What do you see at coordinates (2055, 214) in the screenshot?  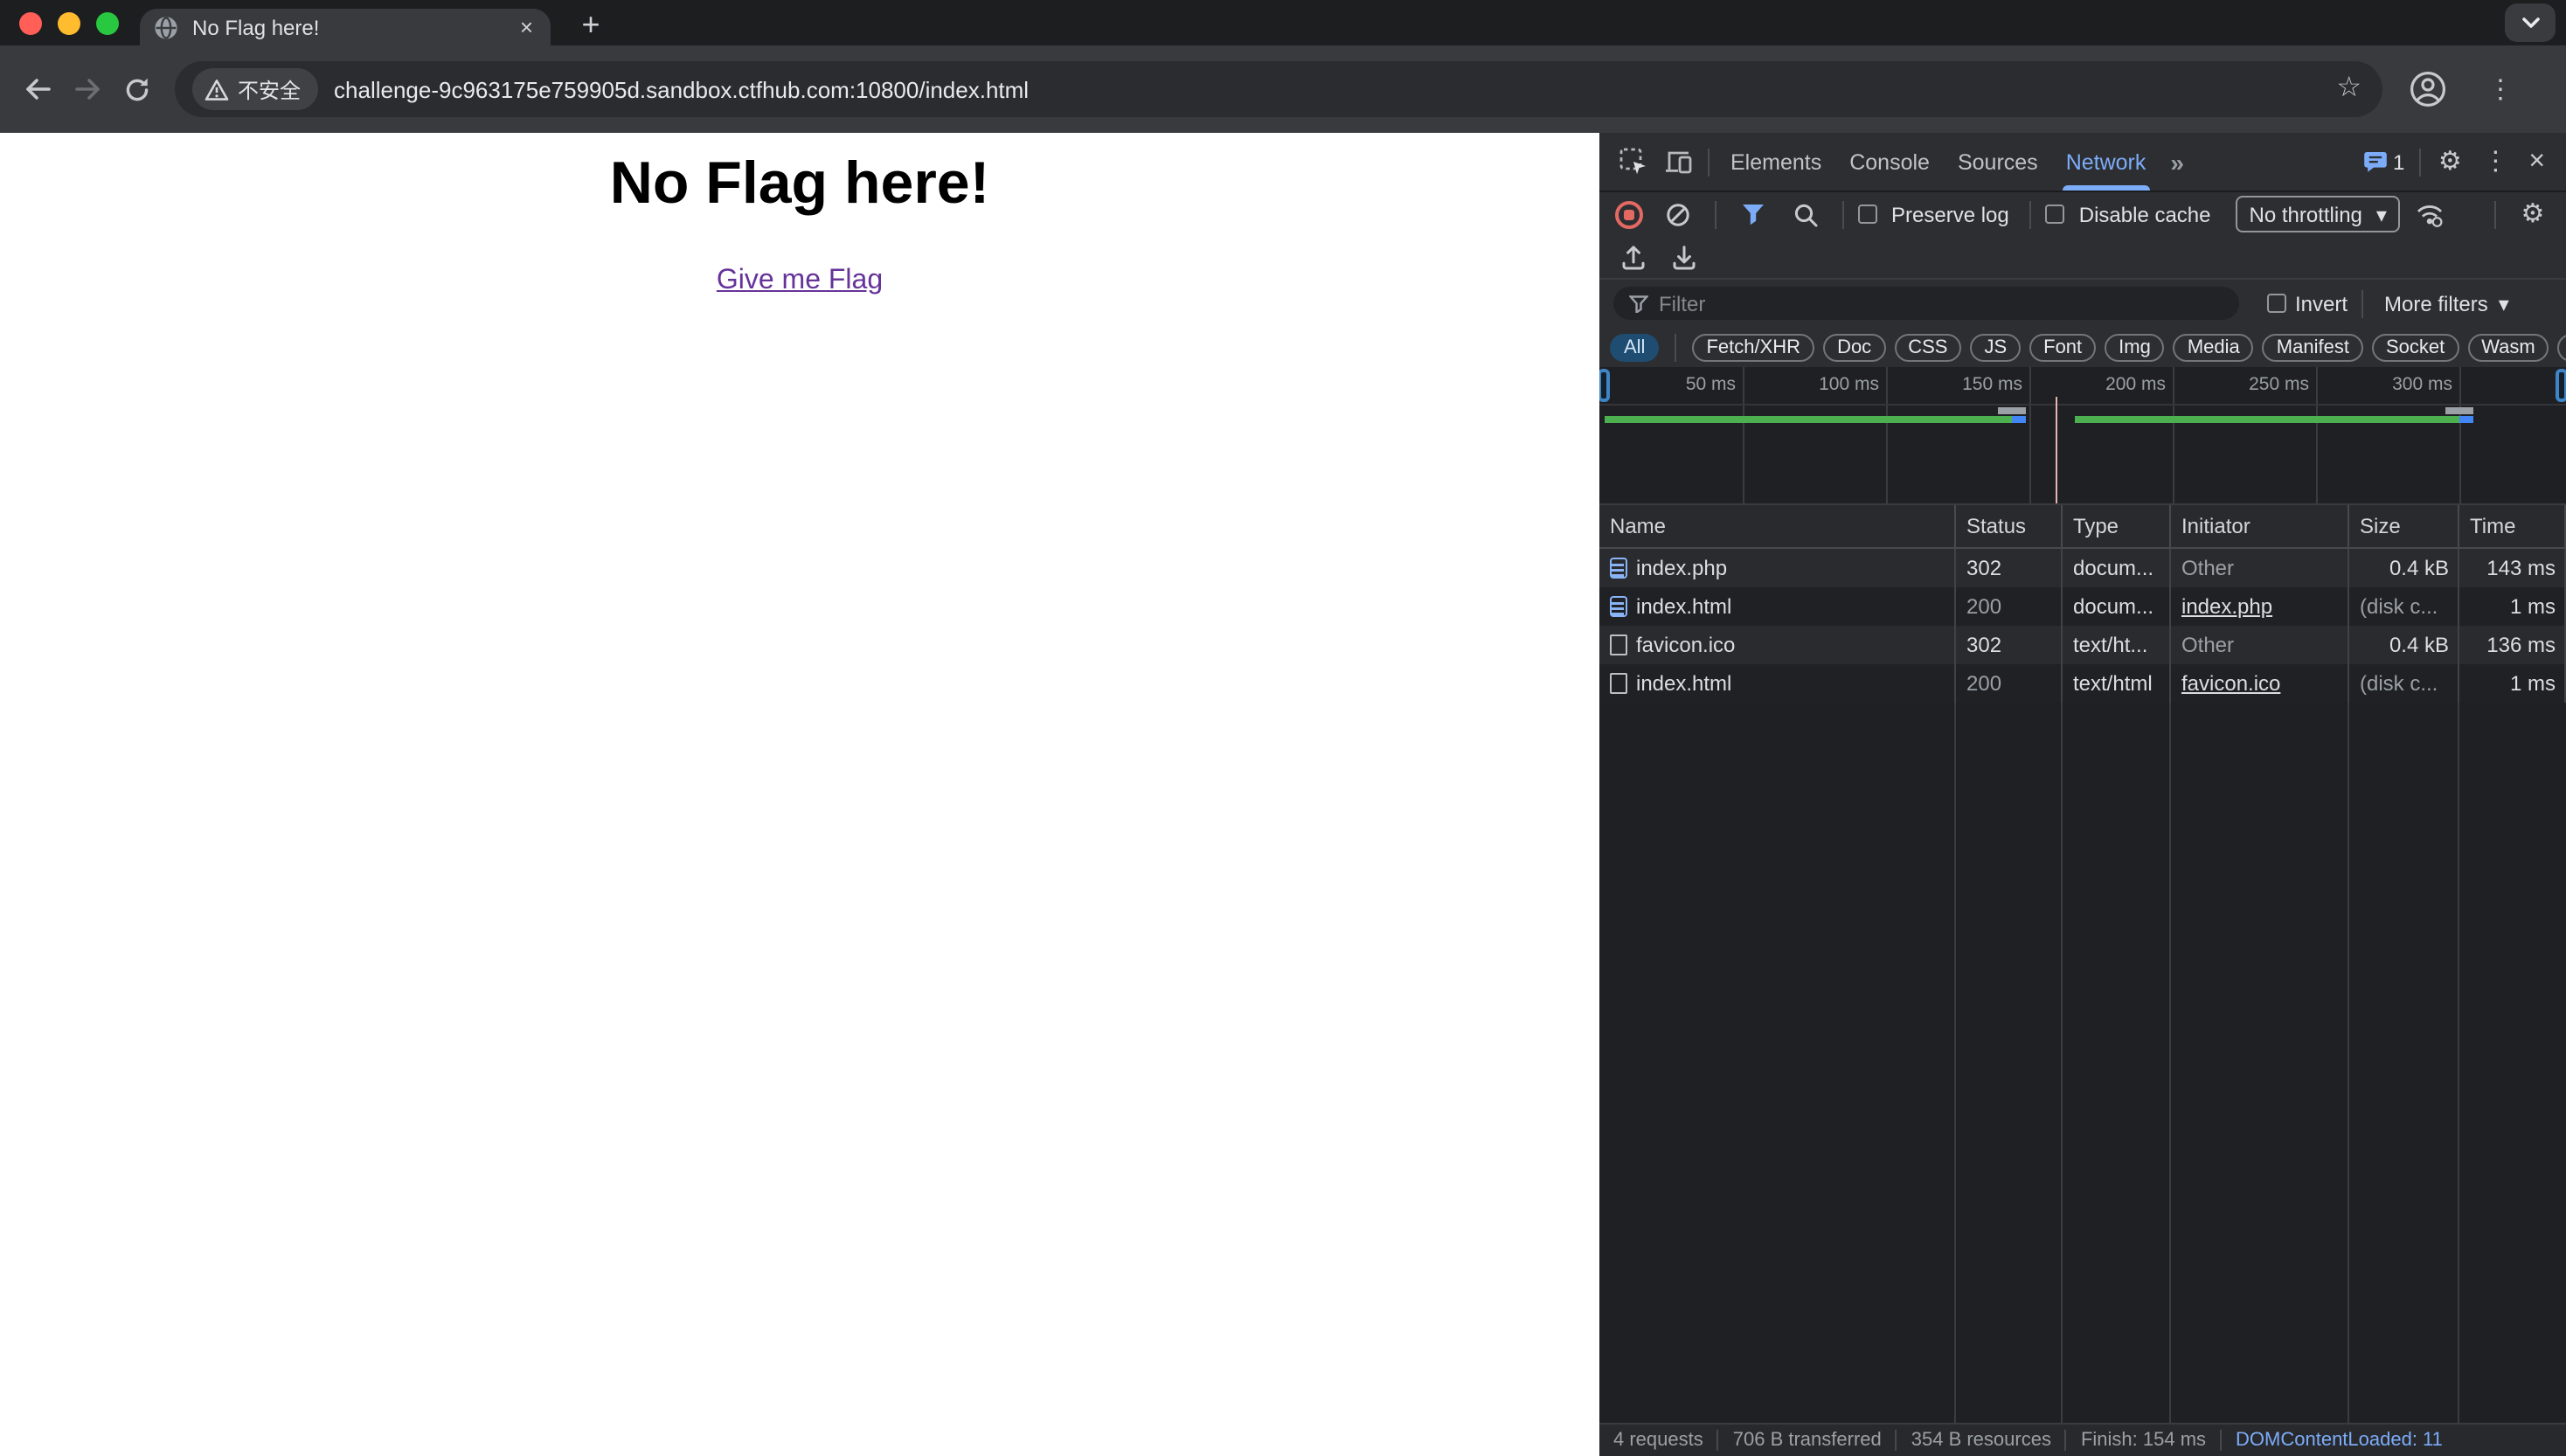 I see `disable-cache-checkbox` at bounding box center [2055, 214].